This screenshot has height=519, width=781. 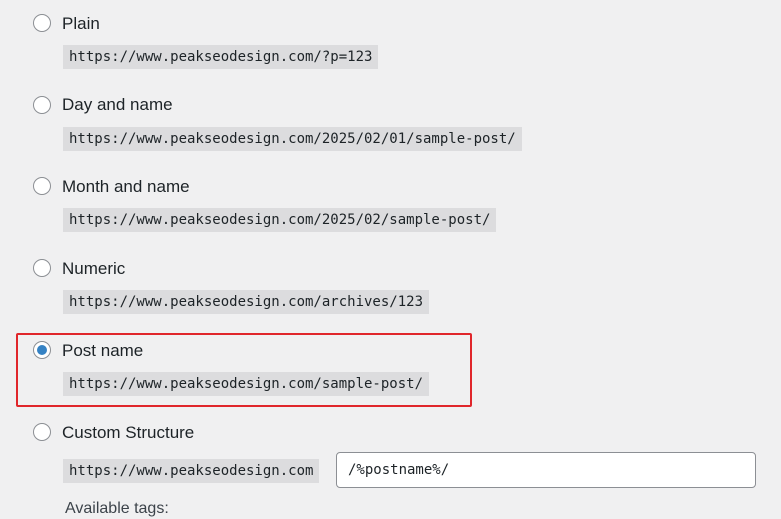 What do you see at coordinates (42, 186) in the screenshot?
I see `radio-month-and-name` at bounding box center [42, 186].